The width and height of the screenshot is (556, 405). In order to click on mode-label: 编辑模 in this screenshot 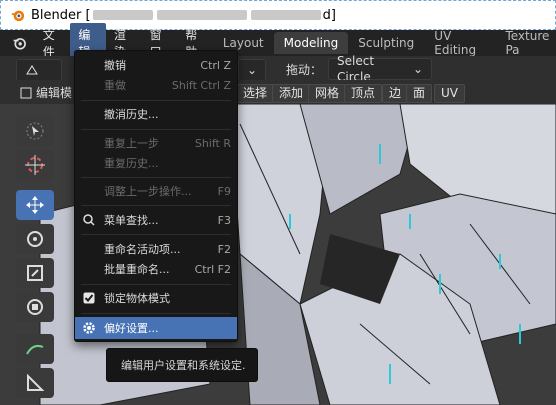, I will do `click(54, 93)`.